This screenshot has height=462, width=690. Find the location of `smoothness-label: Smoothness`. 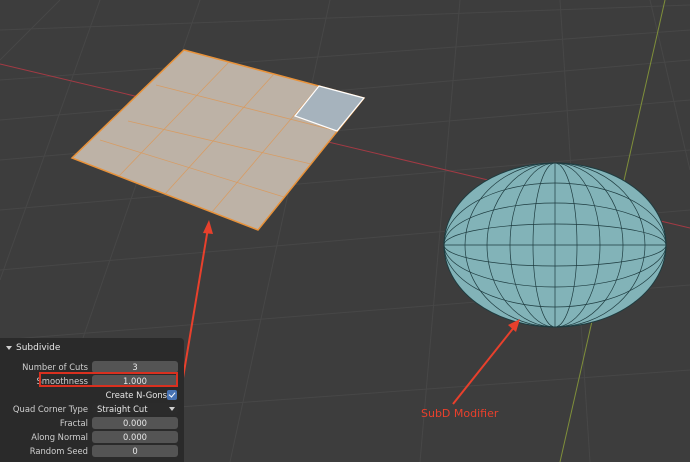

smoothness-label: Smoothness is located at coordinates (62, 381).